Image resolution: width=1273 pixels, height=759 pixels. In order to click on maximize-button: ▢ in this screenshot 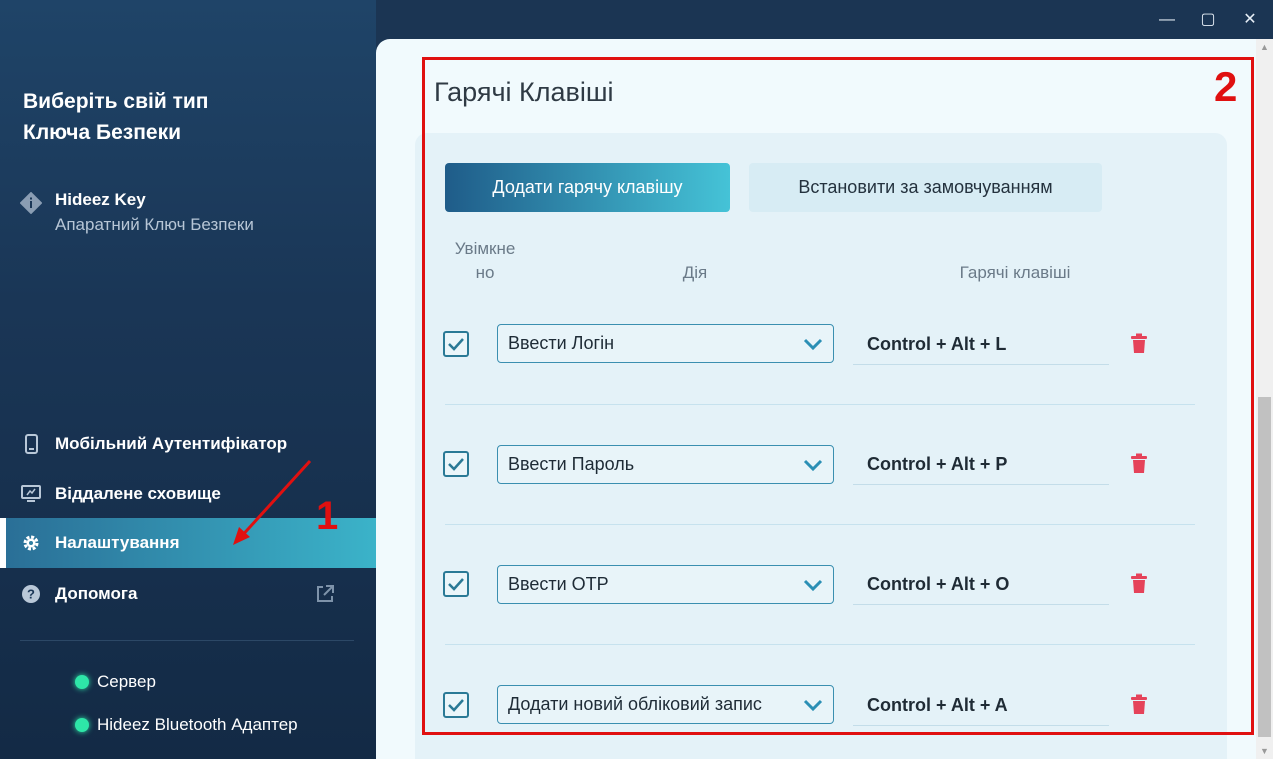, I will do `click(1208, 20)`.